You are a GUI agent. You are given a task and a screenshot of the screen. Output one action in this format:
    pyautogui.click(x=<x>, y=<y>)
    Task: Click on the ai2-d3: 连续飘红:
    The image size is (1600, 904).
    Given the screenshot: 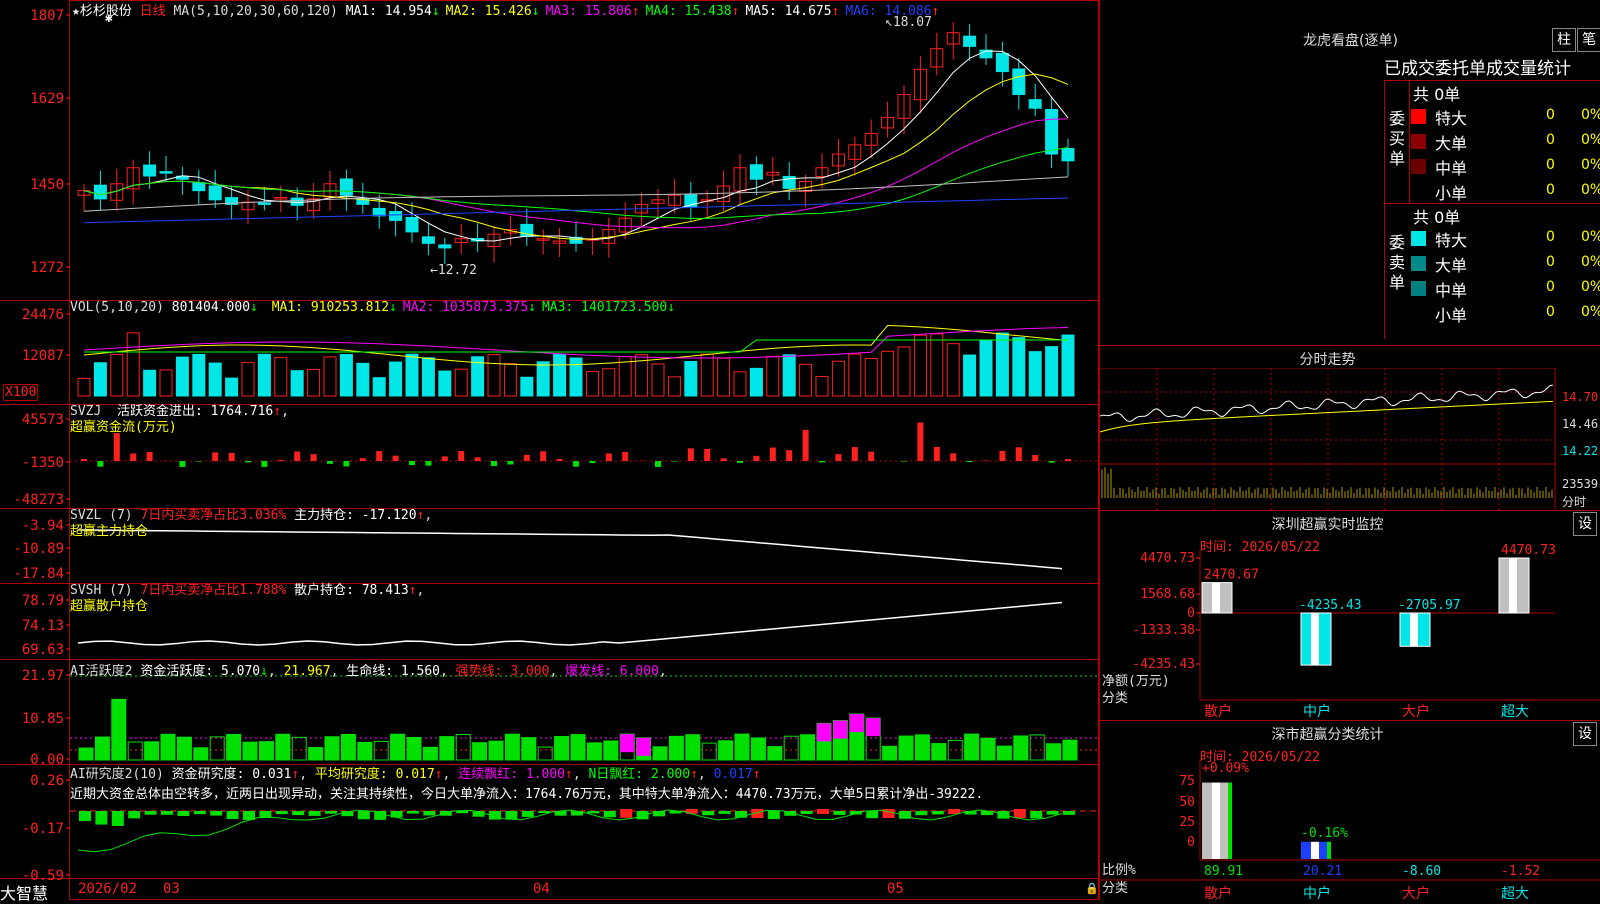 What is the action you would take?
    pyautogui.click(x=488, y=774)
    